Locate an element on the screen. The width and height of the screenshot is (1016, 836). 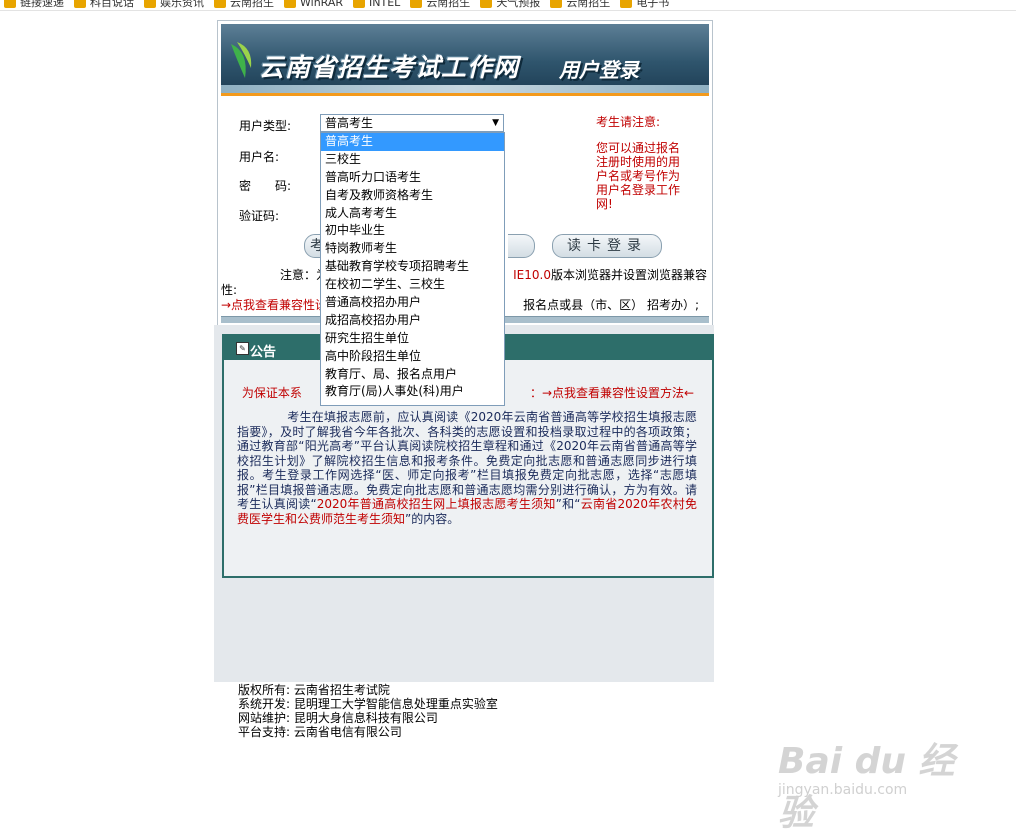
password-label: 密 码: is located at coordinates (265, 186).